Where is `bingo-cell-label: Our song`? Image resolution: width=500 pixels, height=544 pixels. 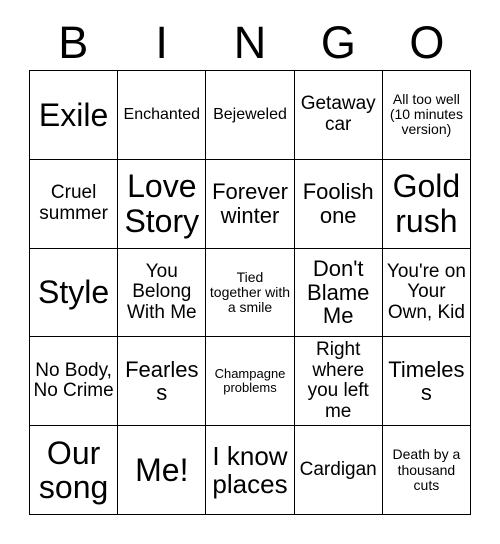
bingo-cell-label: Our song is located at coordinates (73, 470).